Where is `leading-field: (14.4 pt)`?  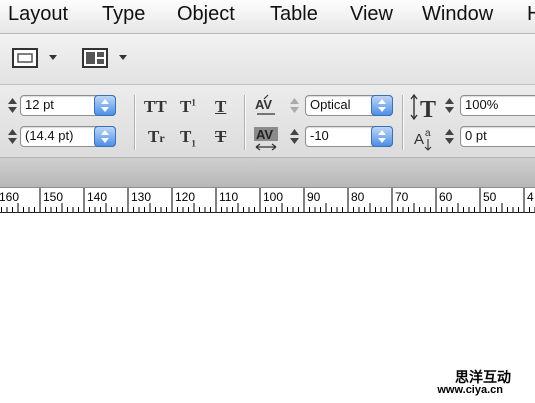 leading-field: (14.4 pt) is located at coordinates (68, 136).